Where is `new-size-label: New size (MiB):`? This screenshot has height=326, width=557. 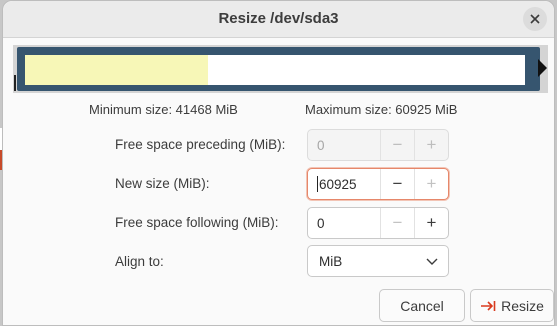 new-size-label: New size (MiB): is located at coordinates (162, 183).